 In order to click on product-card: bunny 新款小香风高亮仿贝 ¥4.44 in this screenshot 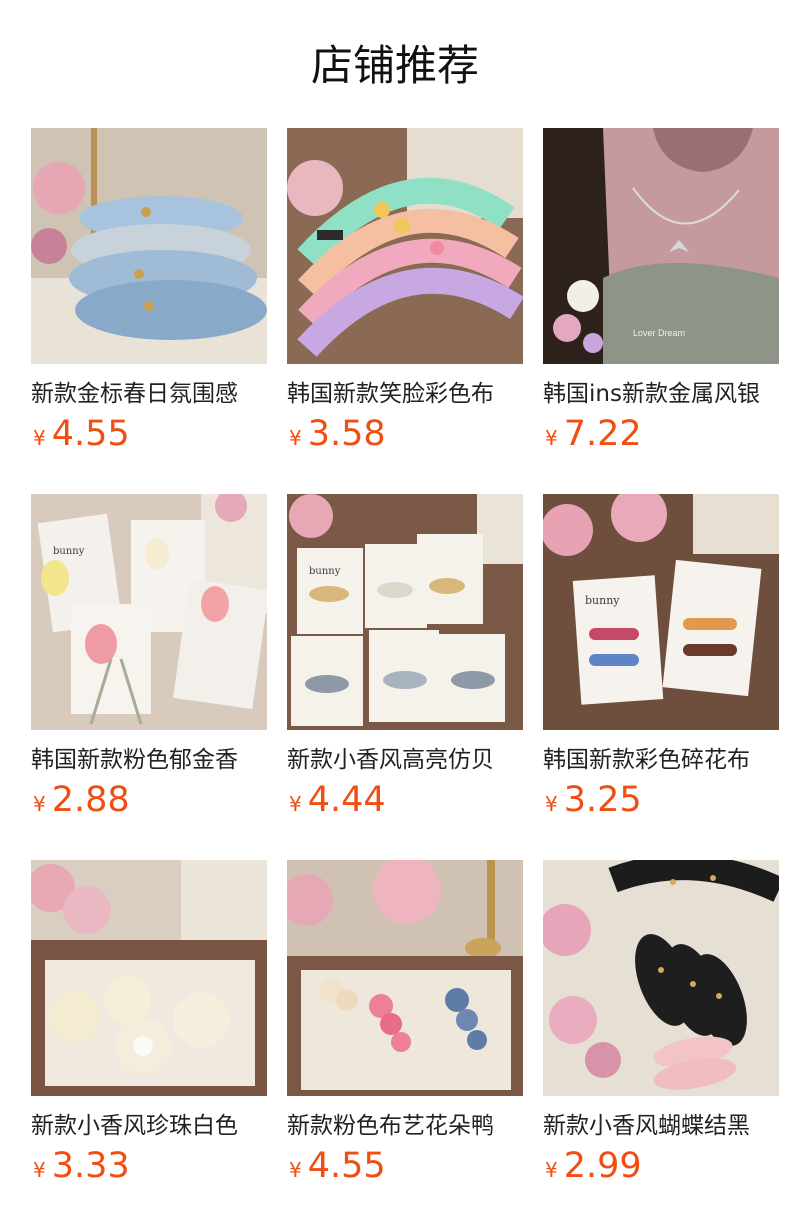, I will do `click(405, 661)`.